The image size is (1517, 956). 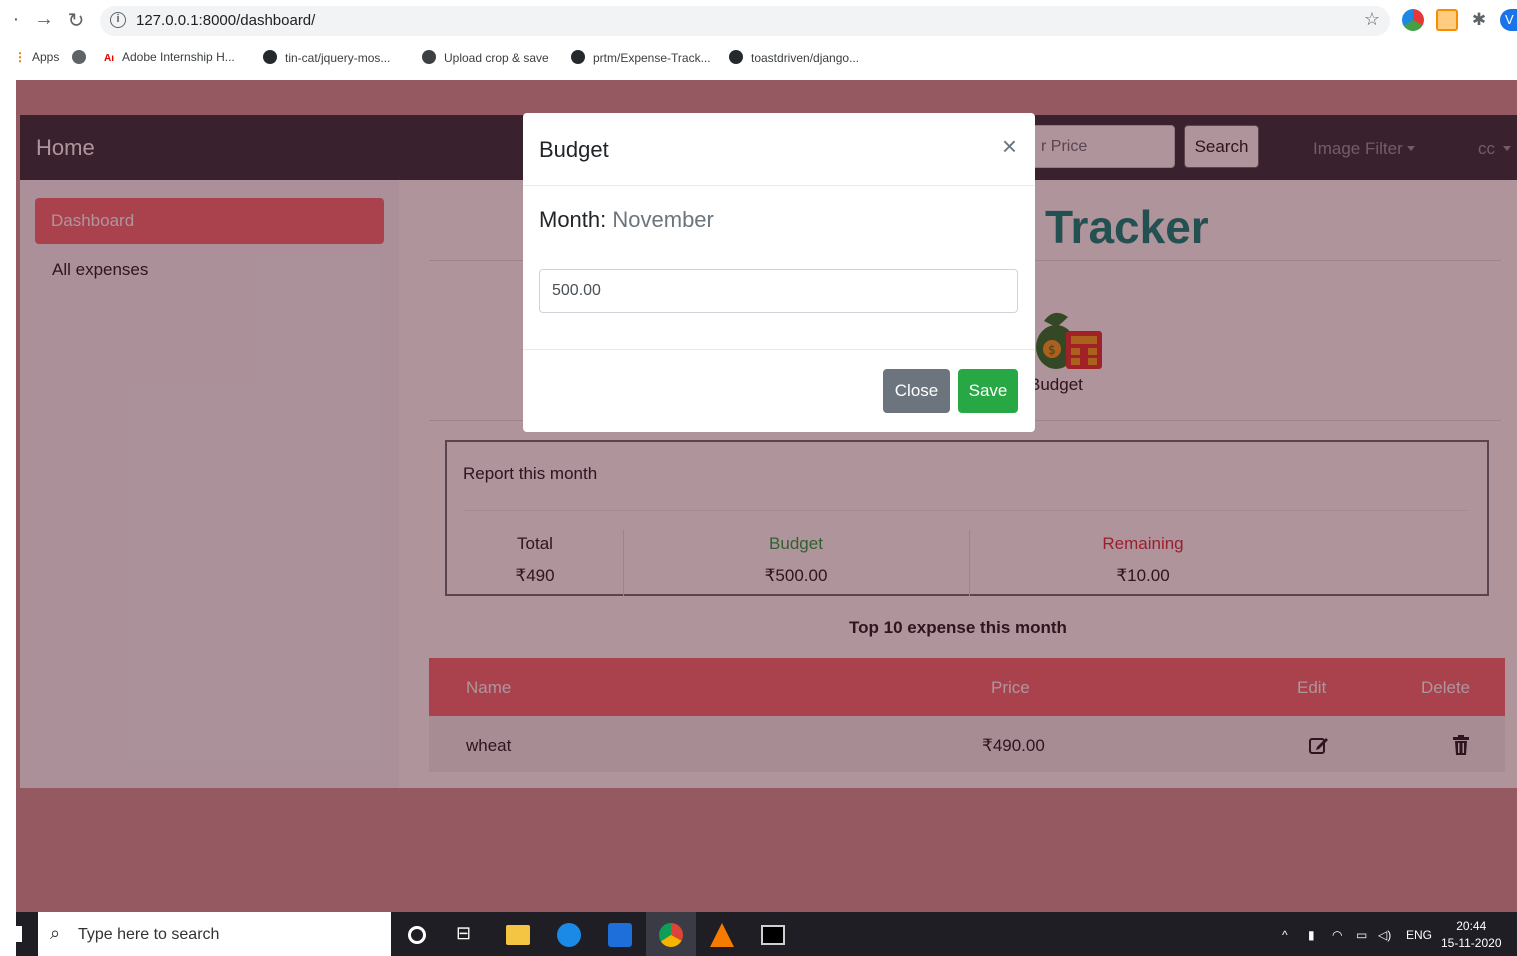 I want to click on modal-header: Budget ×, so click(x=779, y=149).